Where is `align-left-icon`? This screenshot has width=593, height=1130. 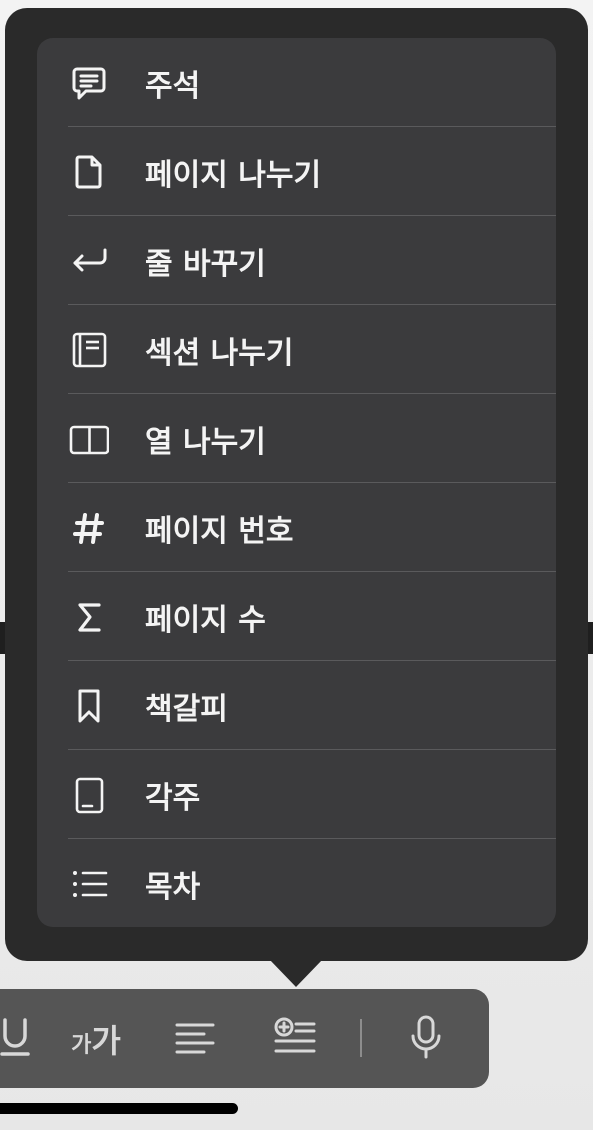
align-left-icon is located at coordinates (195, 1039).